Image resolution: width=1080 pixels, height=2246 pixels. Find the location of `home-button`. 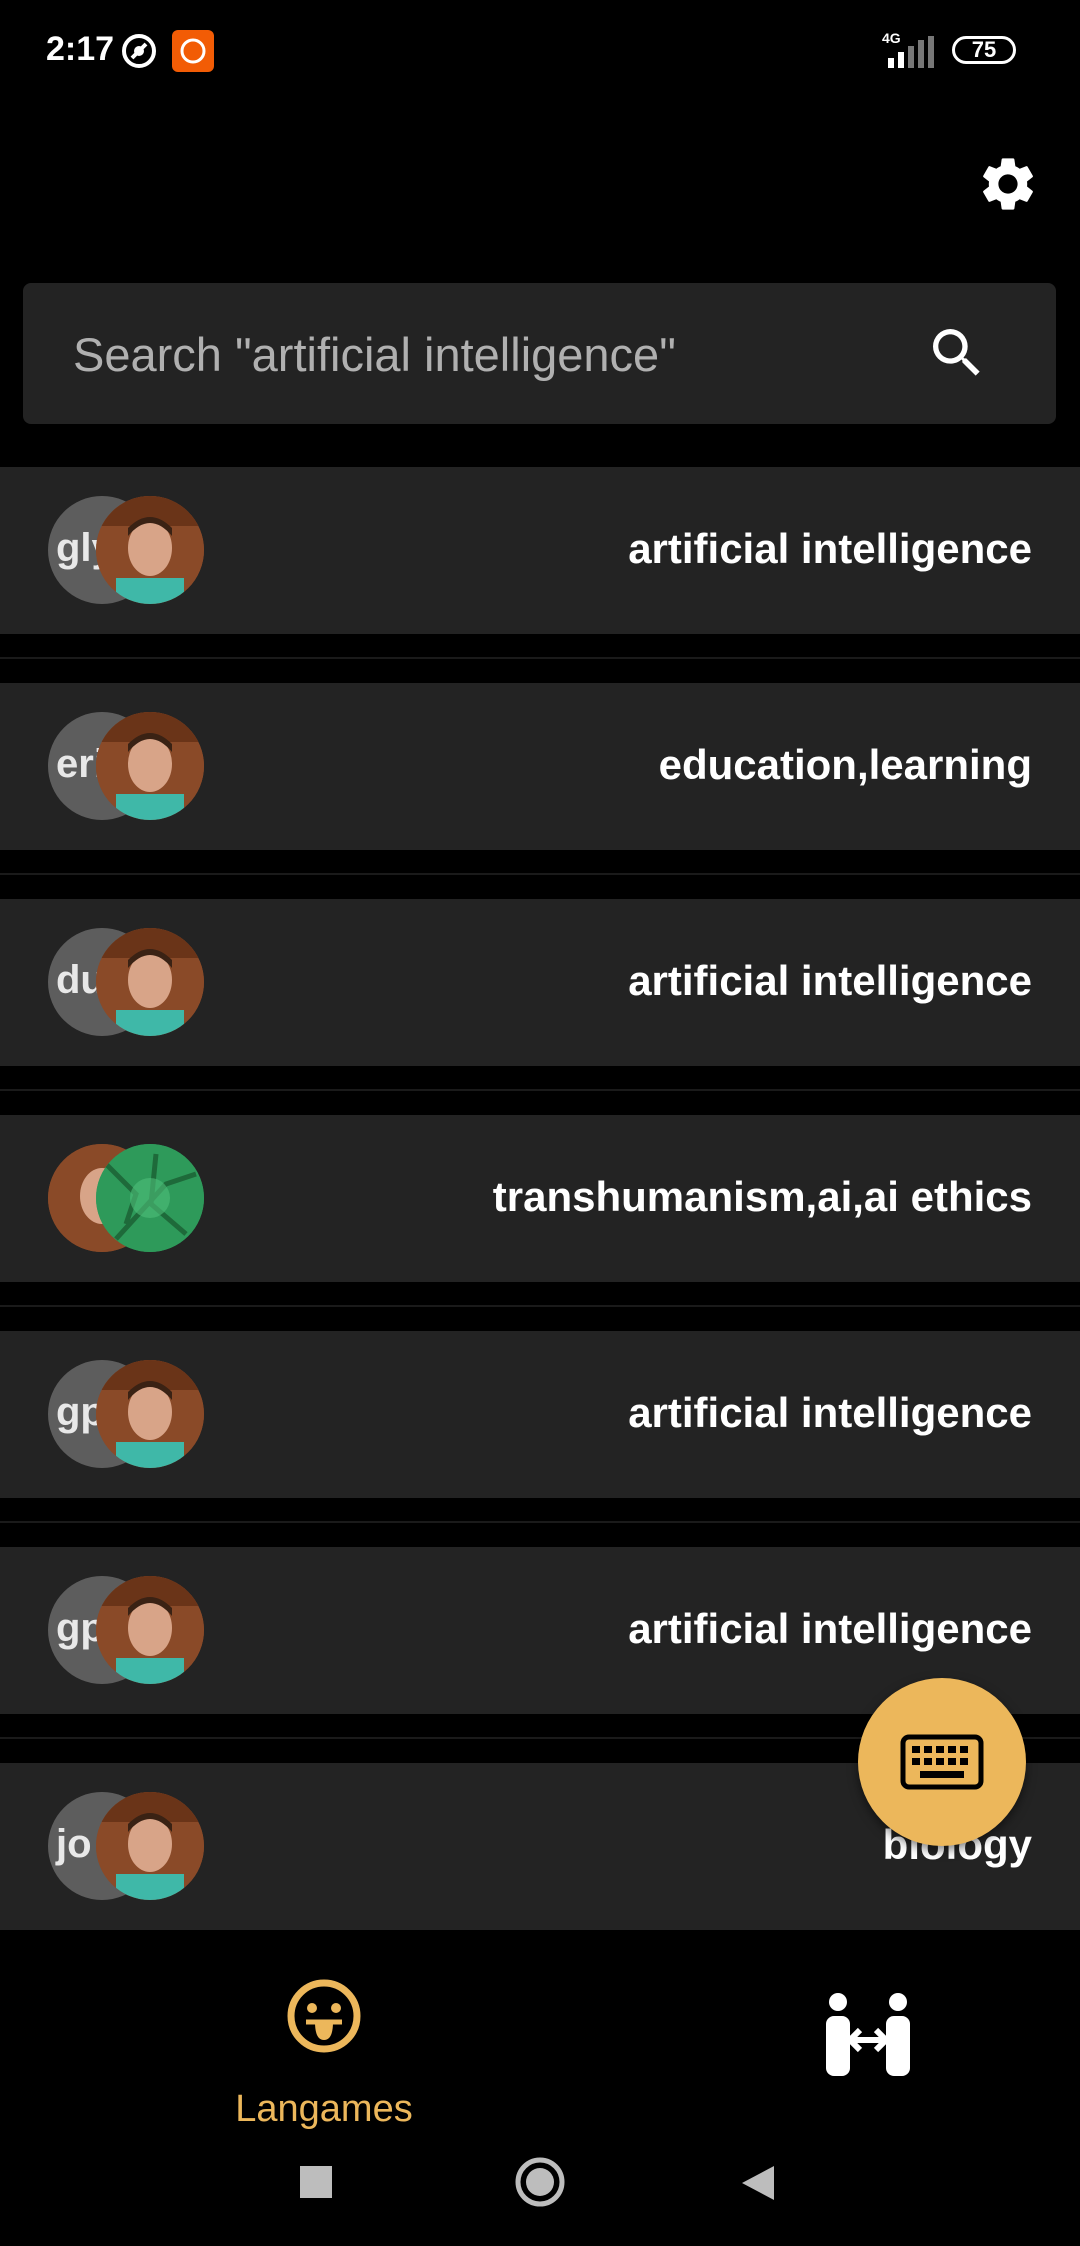

home-button is located at coordinates (540, 2182).